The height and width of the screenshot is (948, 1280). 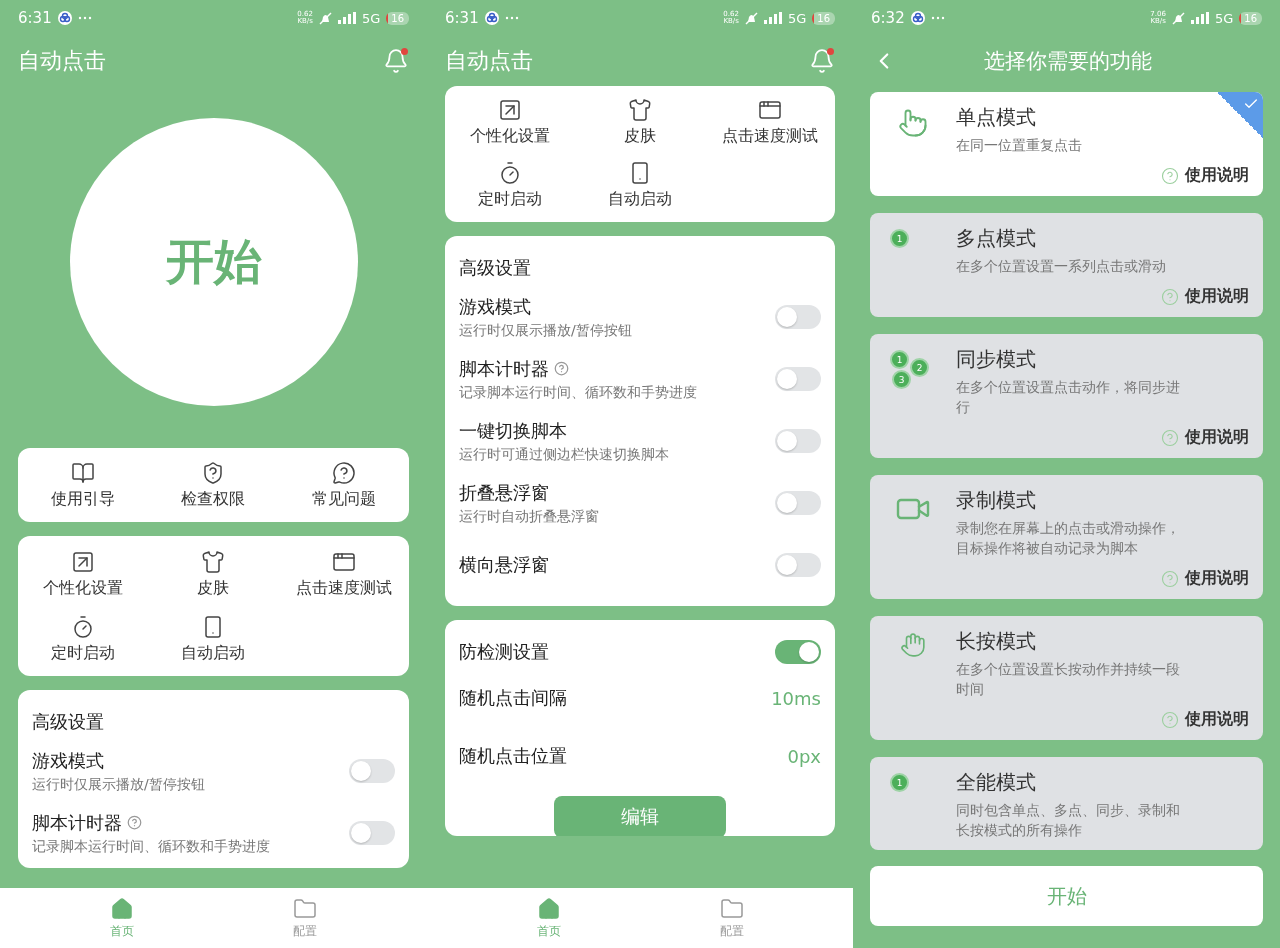 I want to click on number-marker: 2, so click(x=919, y=367).